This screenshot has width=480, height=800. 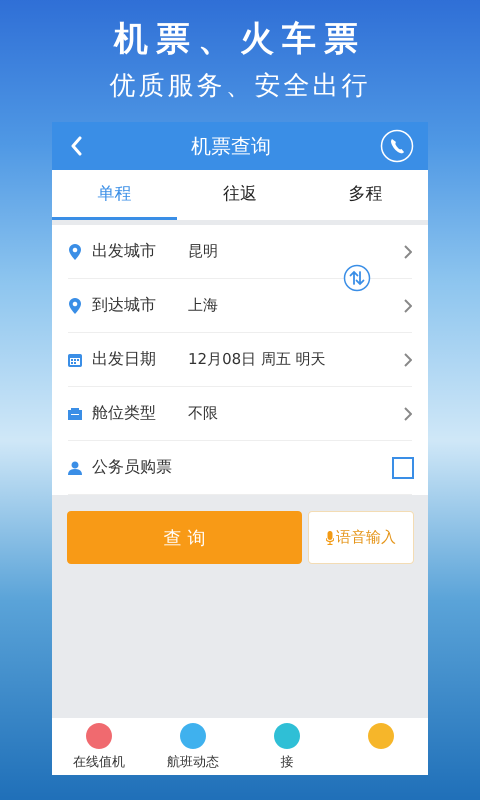 I want to click on nav-label: 接, so click(x=287, y=762).